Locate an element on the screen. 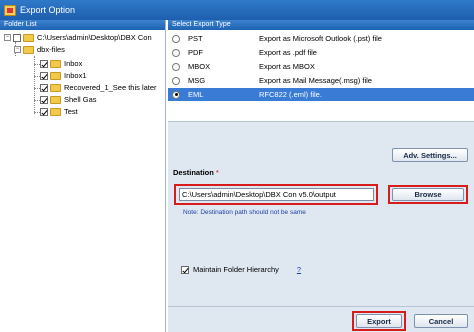  tree-item-recovered: Recovered_1_See this later is located at coordinates (98, 87).